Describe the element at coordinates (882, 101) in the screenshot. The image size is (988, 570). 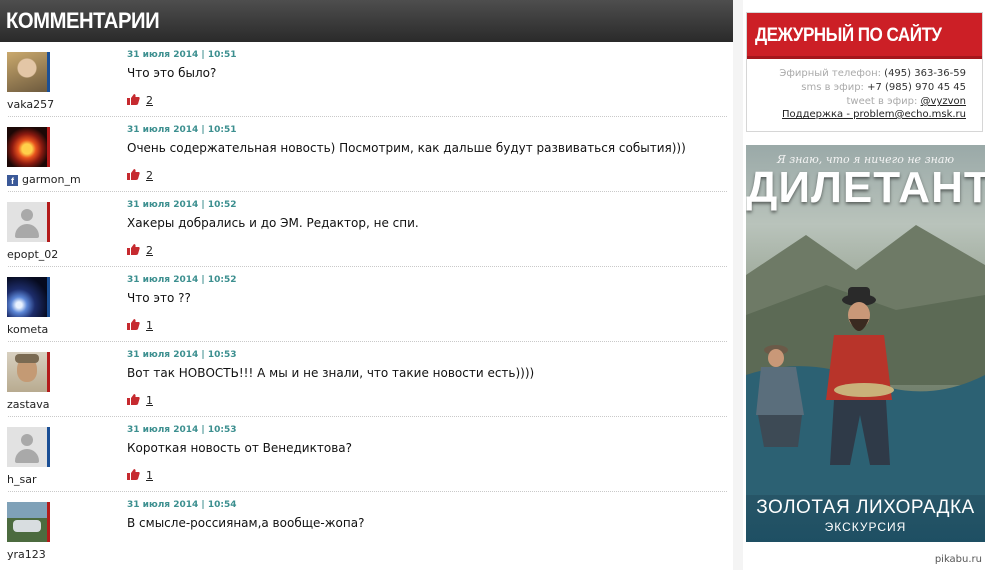
I see `tweet-label: tweet в эфир:` at that location.